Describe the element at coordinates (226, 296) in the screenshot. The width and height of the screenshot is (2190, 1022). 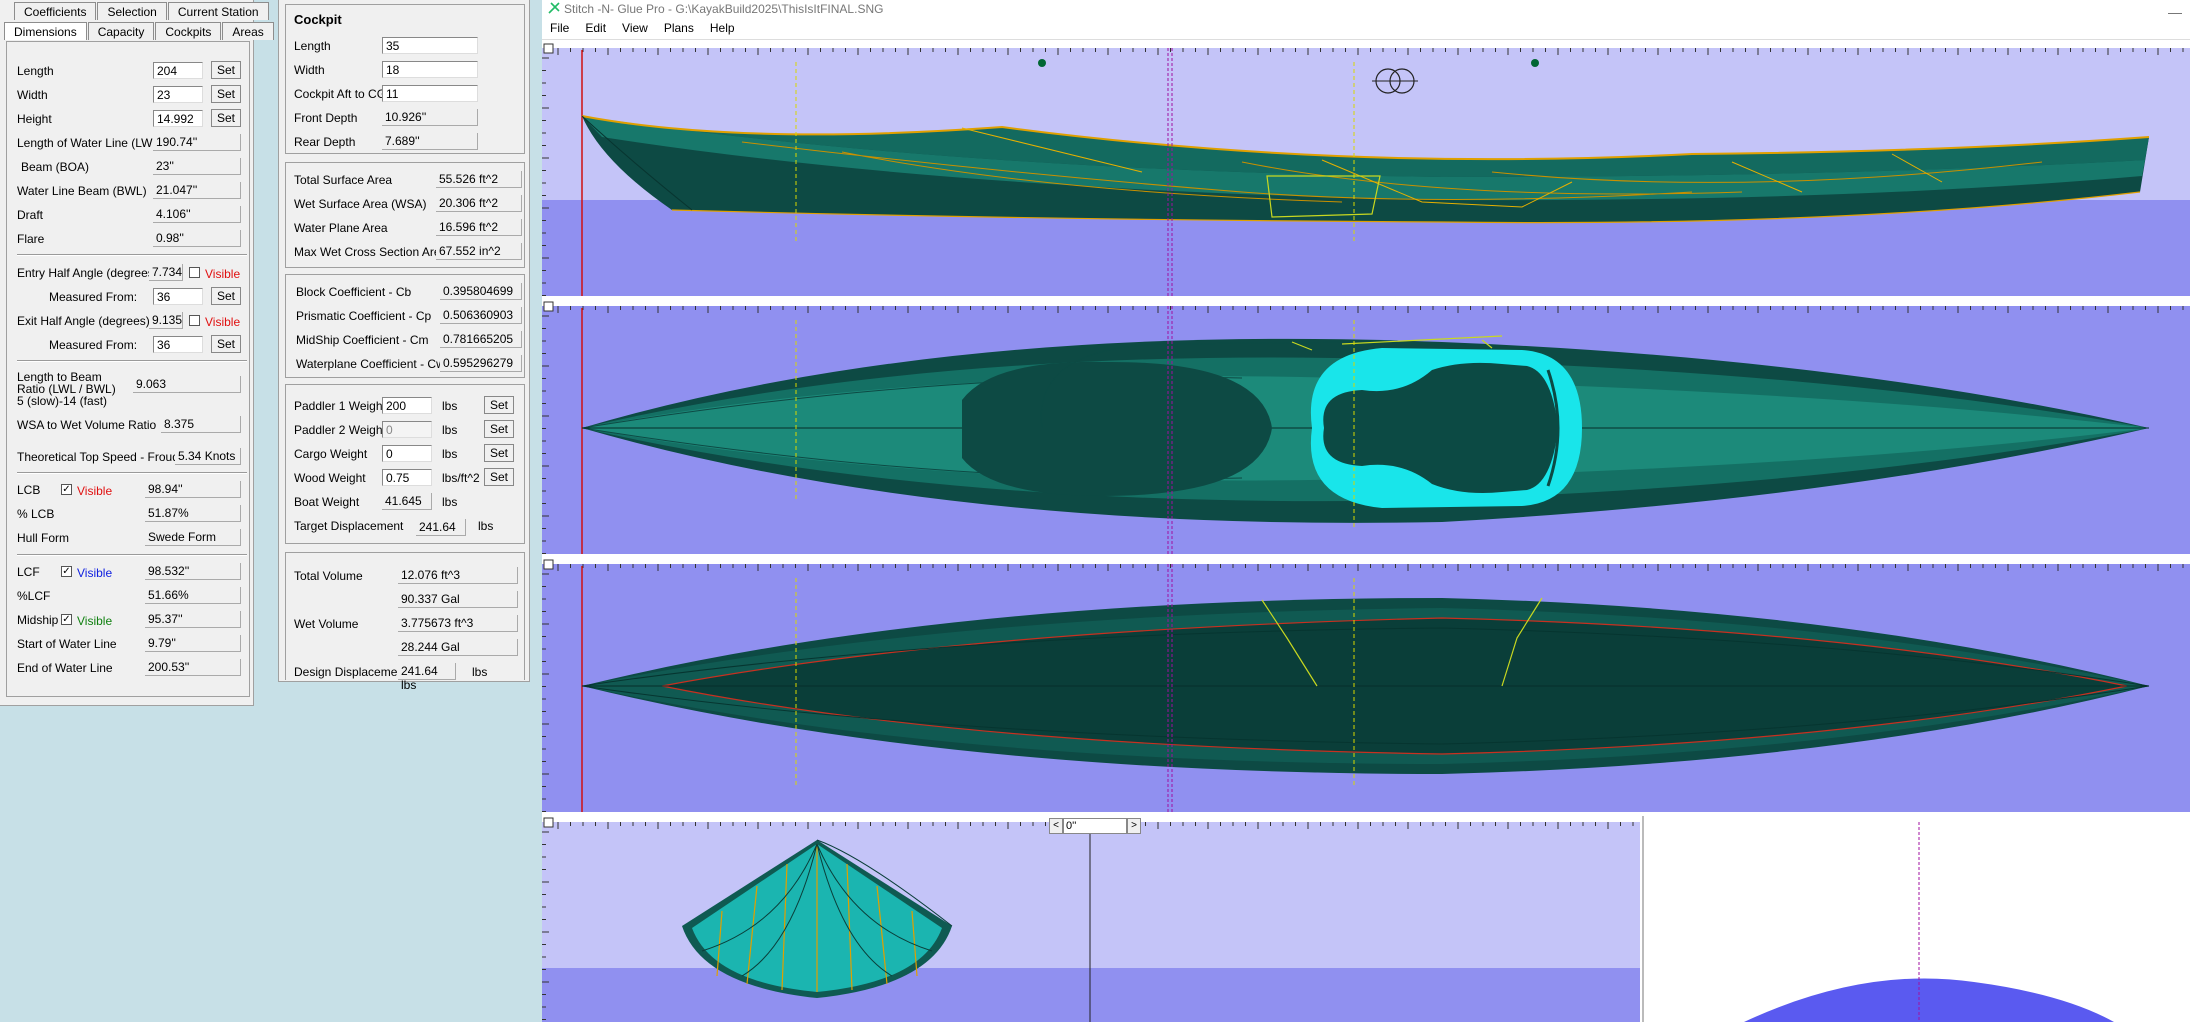
I see `entry-measured-set-button: Set` at that location.